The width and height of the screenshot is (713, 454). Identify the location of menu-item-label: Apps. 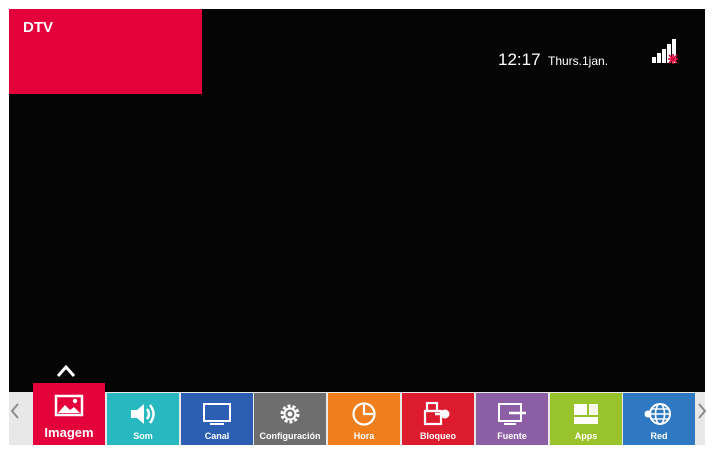
(586, 436).